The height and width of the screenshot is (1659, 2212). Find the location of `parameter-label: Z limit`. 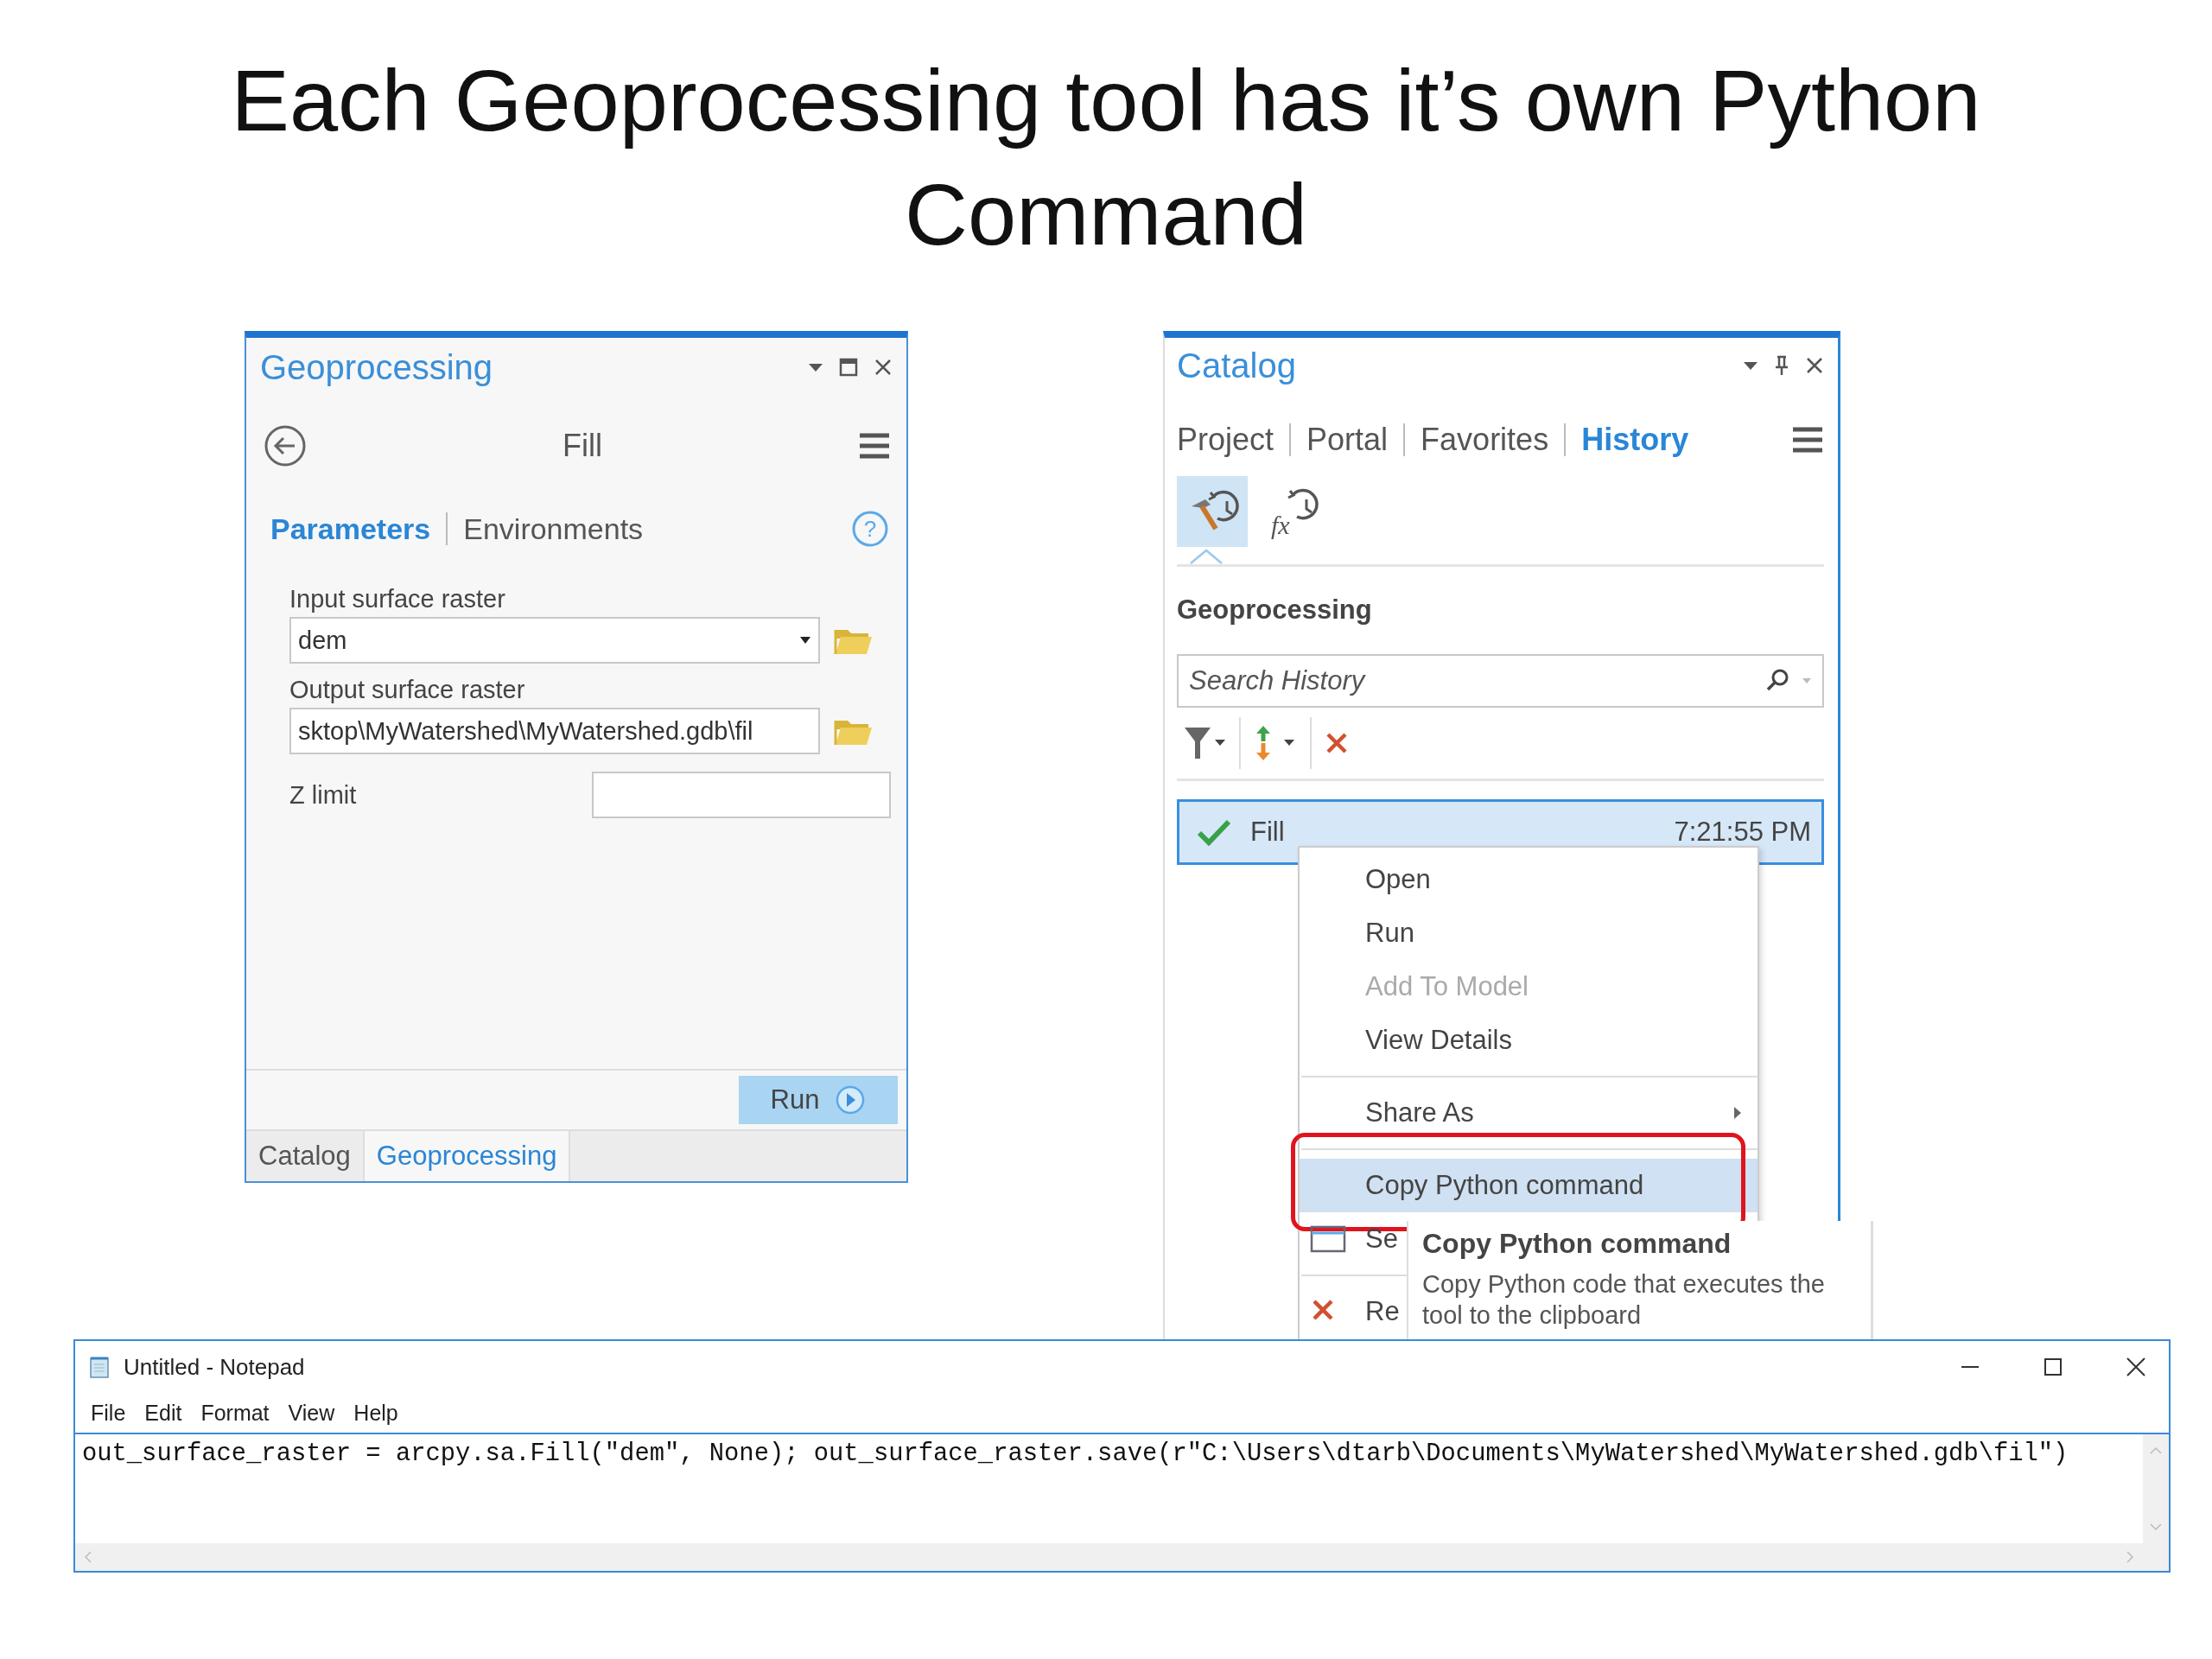

parameter-label: Z limit is located at coordinates (323, 795).